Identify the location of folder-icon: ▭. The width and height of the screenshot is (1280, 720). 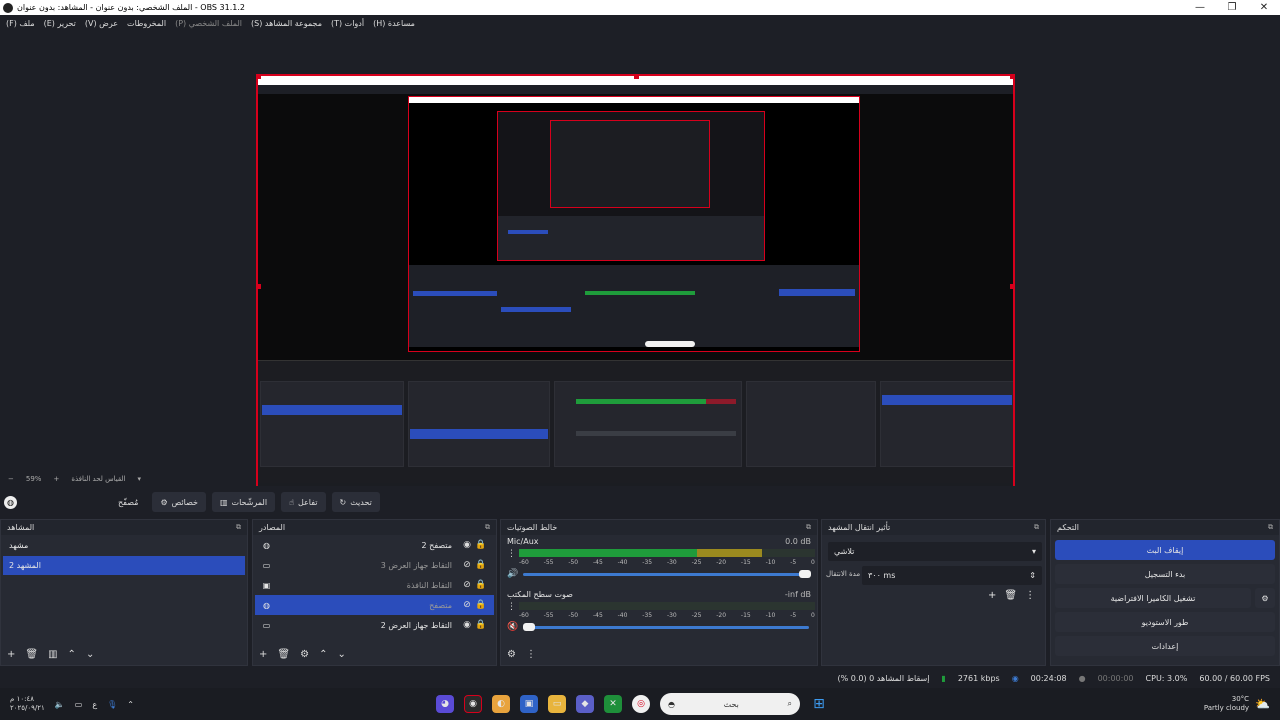
(557, 704).